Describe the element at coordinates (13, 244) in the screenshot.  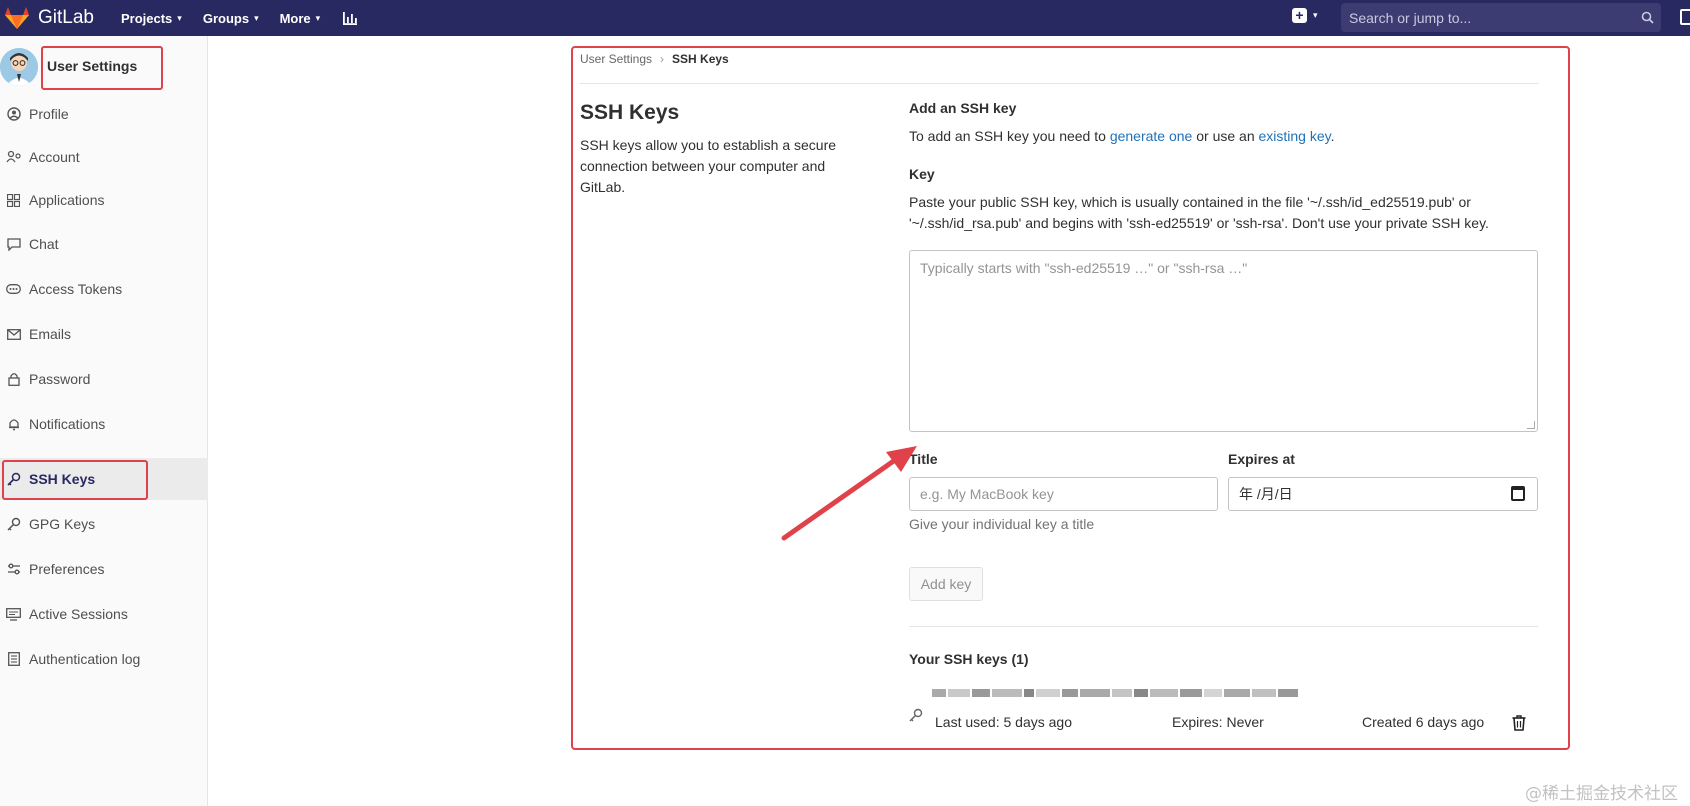
I see `chat-icon` at that location.